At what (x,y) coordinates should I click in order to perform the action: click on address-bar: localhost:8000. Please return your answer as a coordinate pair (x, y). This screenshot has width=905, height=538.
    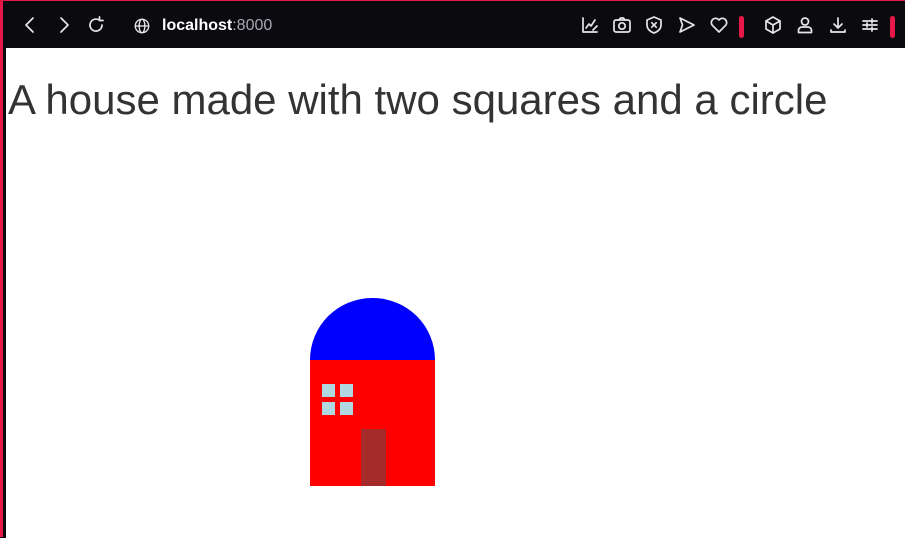
    Looking at the image, I should click on (281, 26).